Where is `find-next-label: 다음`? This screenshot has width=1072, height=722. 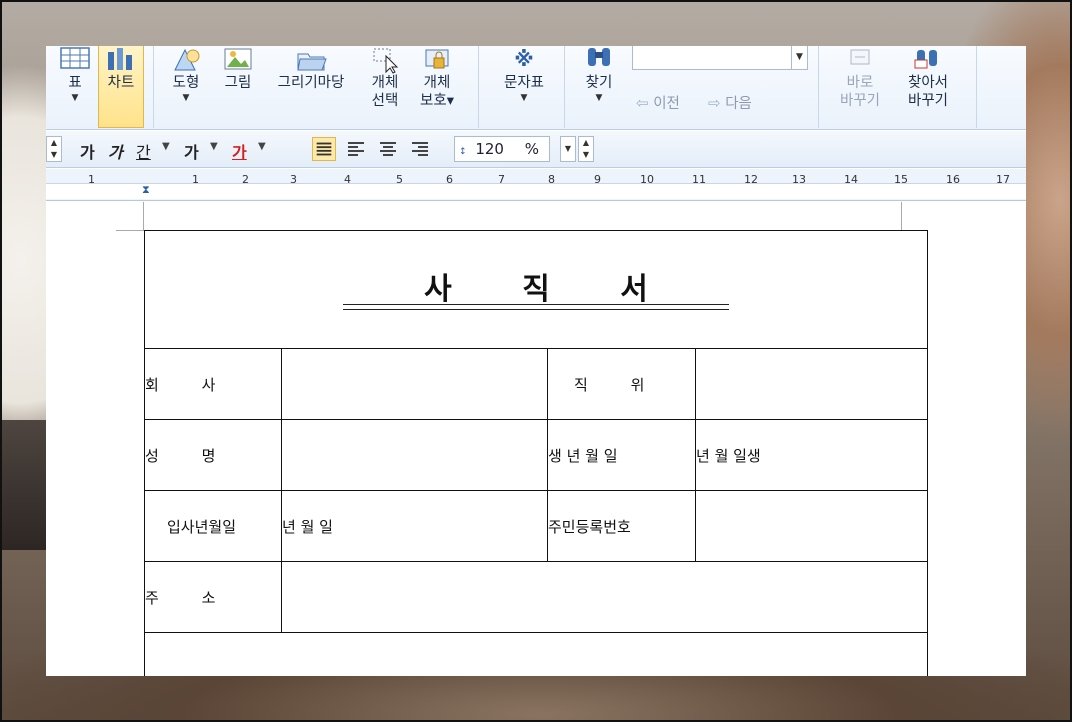
find-next-label: 다음 is located at coordinates (738, 104).